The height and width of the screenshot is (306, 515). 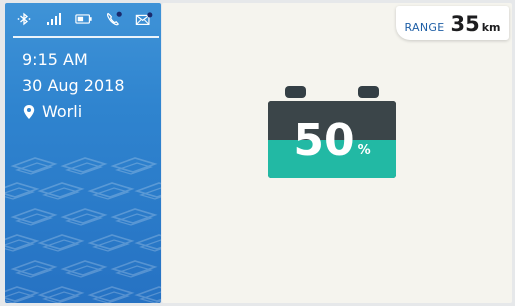 I want to click on battery-status-icon, so click(x=84, y=19).